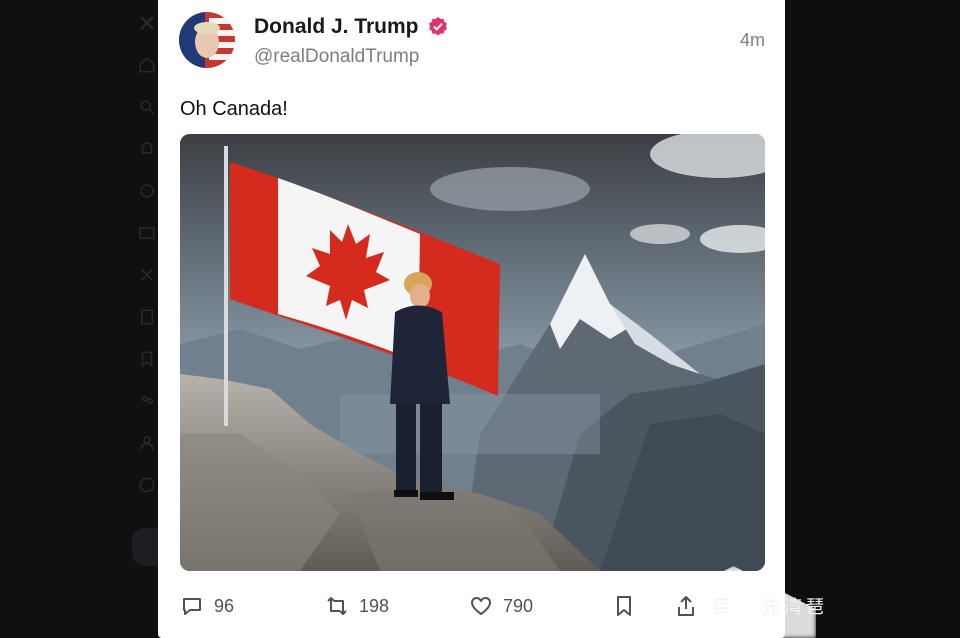 Image resolution: width=960 pixels, height=638 pixels. I want to click on reply-count: 96, so click(224, 605).